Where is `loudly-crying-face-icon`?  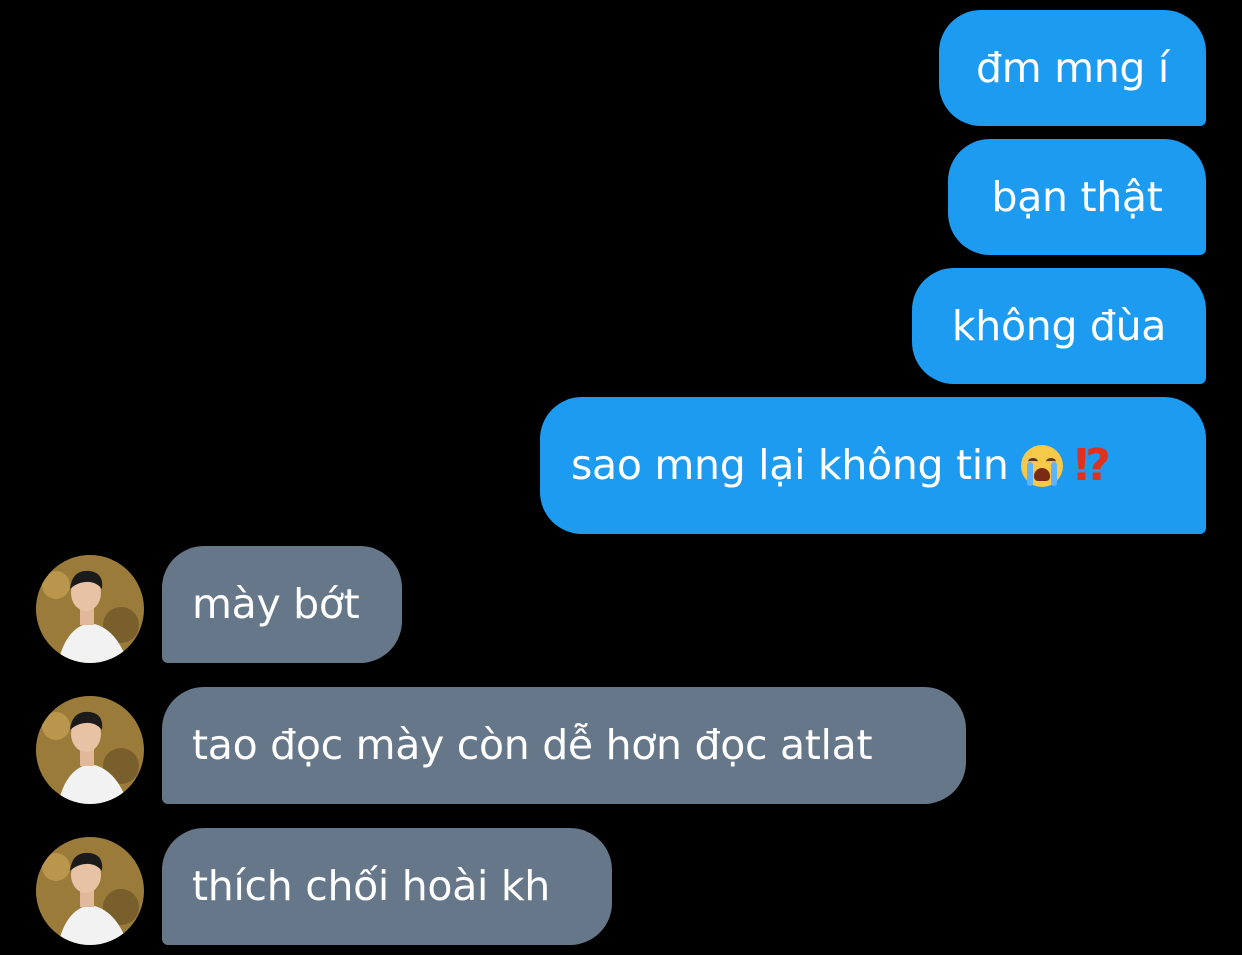 loudly-crying-face-icon is located at coordinates (1041, 465).